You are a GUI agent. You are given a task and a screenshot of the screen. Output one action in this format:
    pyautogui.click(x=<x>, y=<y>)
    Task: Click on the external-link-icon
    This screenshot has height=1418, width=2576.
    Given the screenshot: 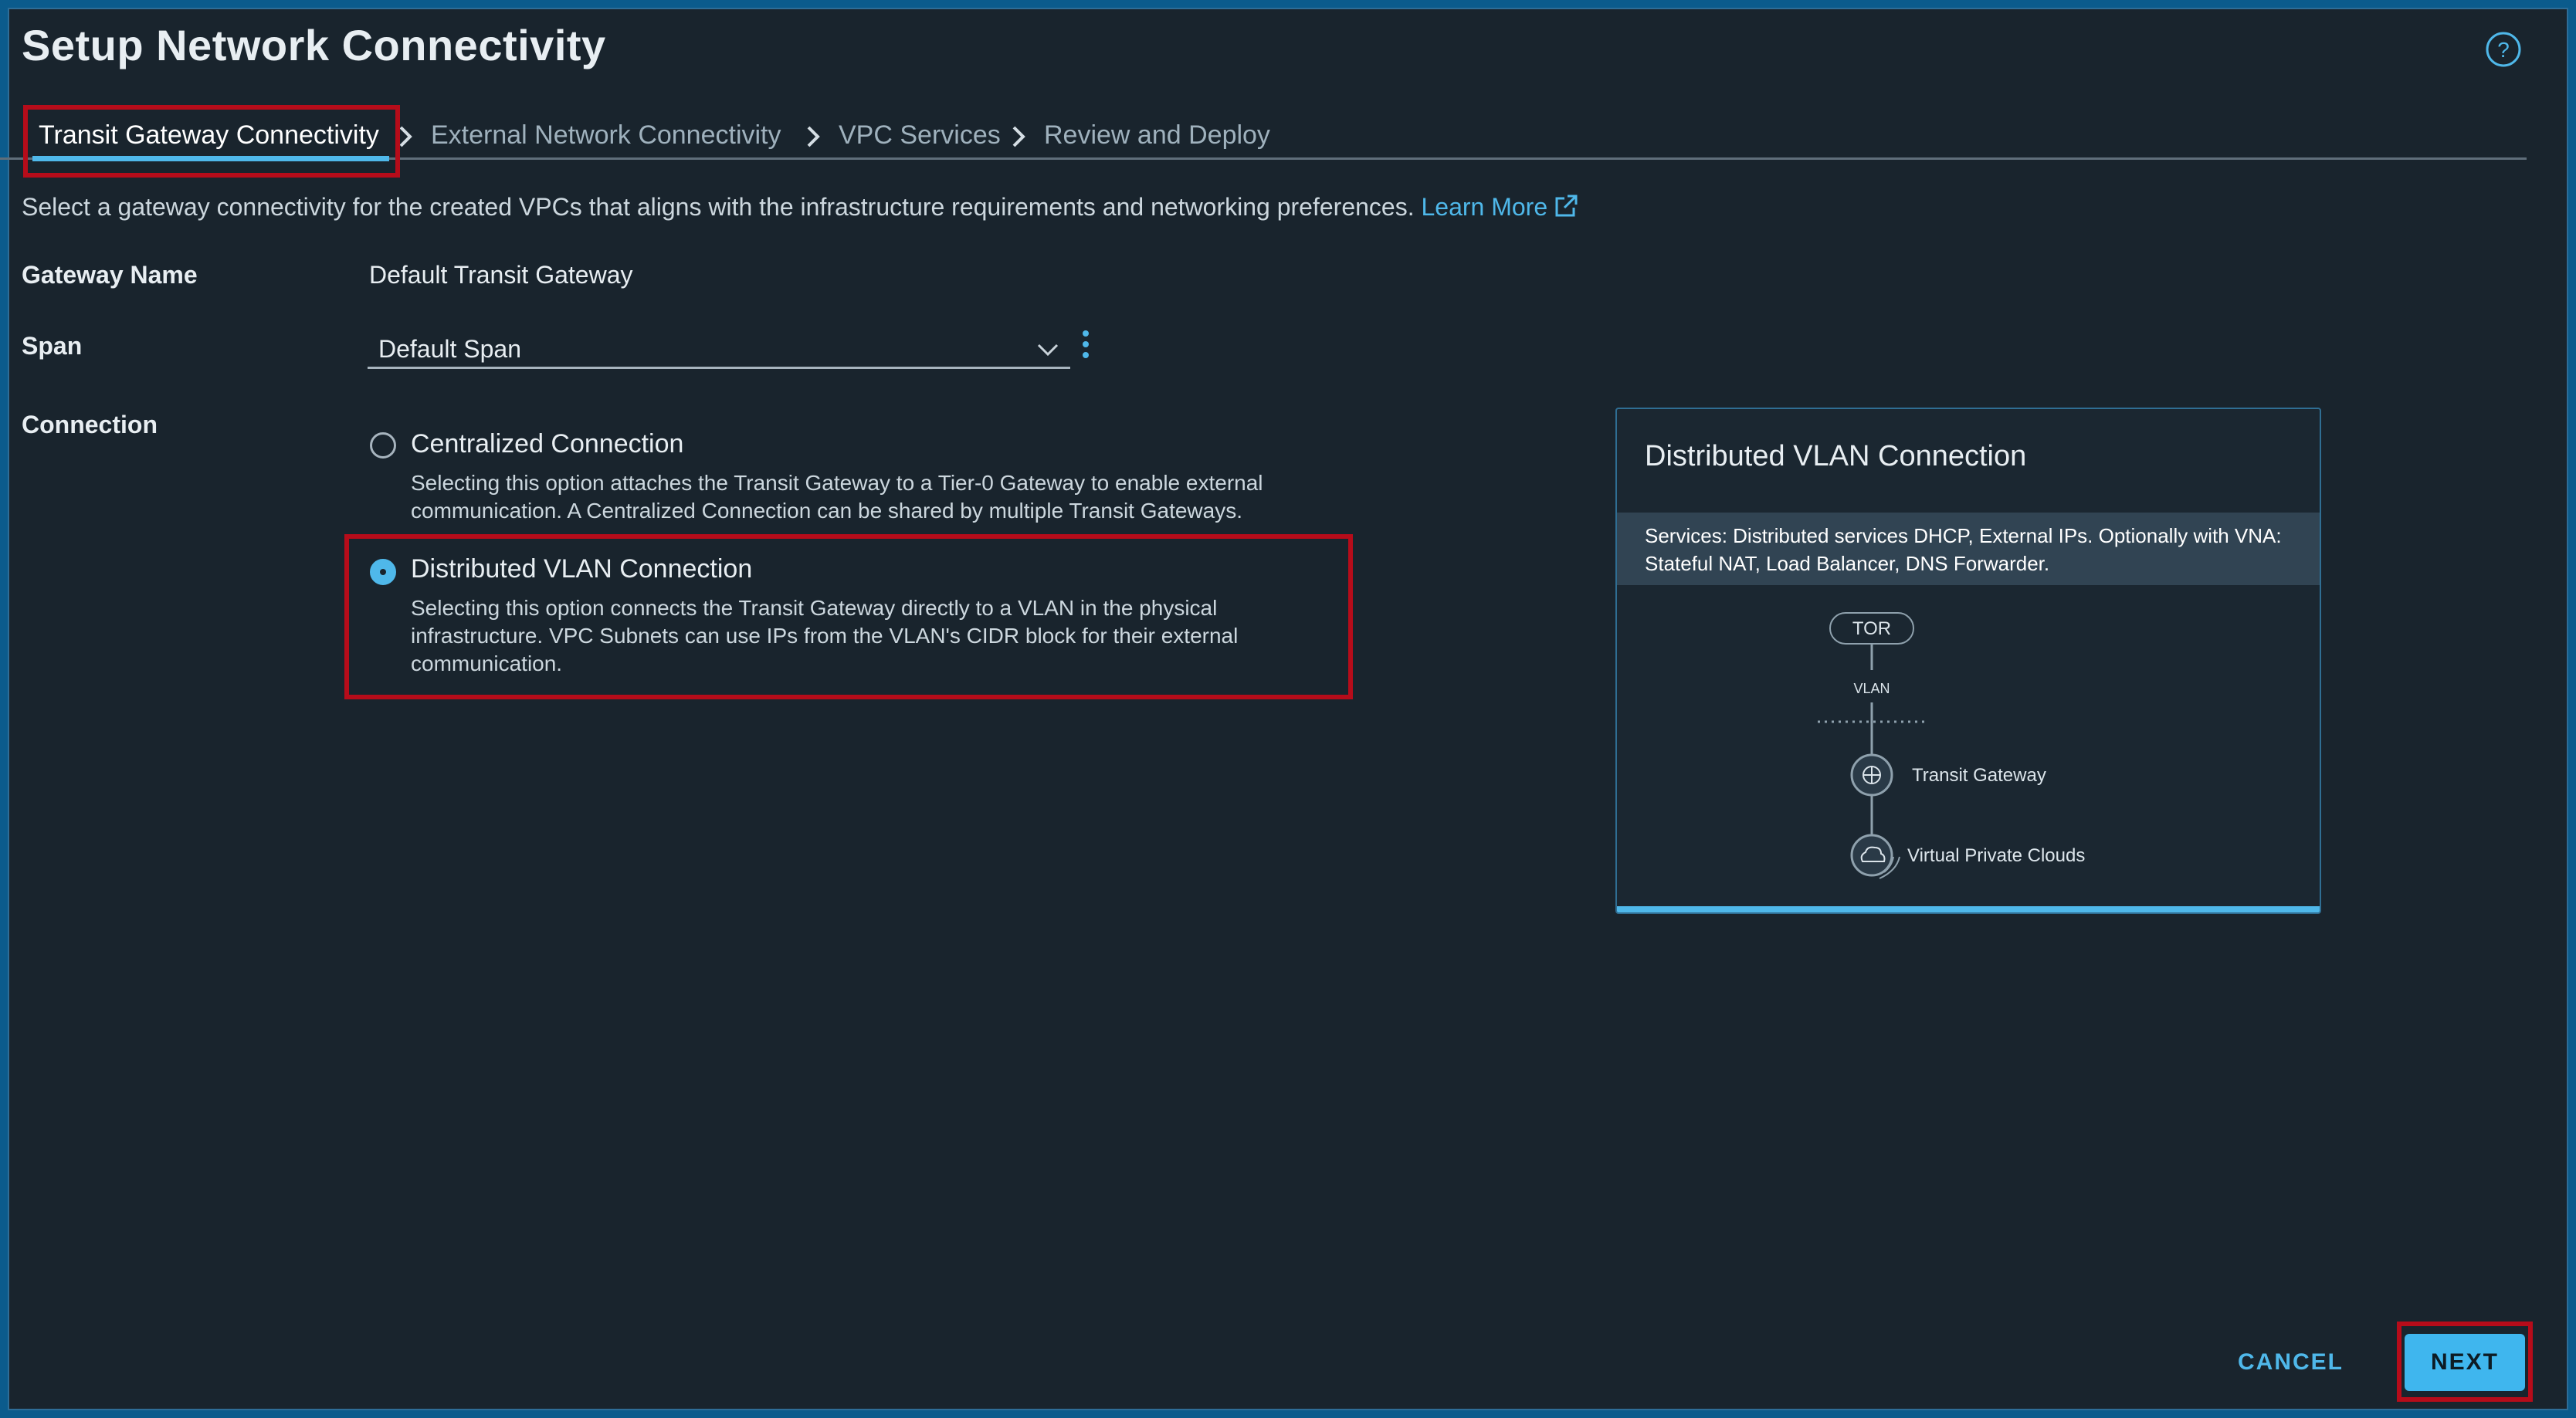 What is the action you would take?
    pyautogui.click(x=1566, y=206)
    